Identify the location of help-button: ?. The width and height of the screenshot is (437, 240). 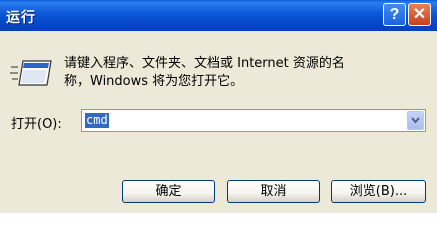
(394, 14).